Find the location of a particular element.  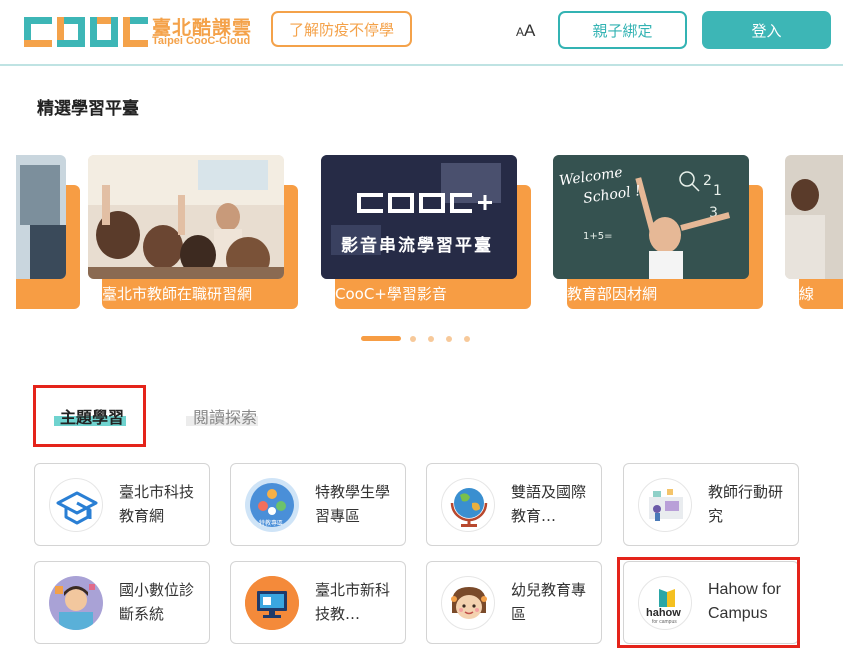

featured-section-title: 精選學習平臺 is located at coordinates (88, 109).